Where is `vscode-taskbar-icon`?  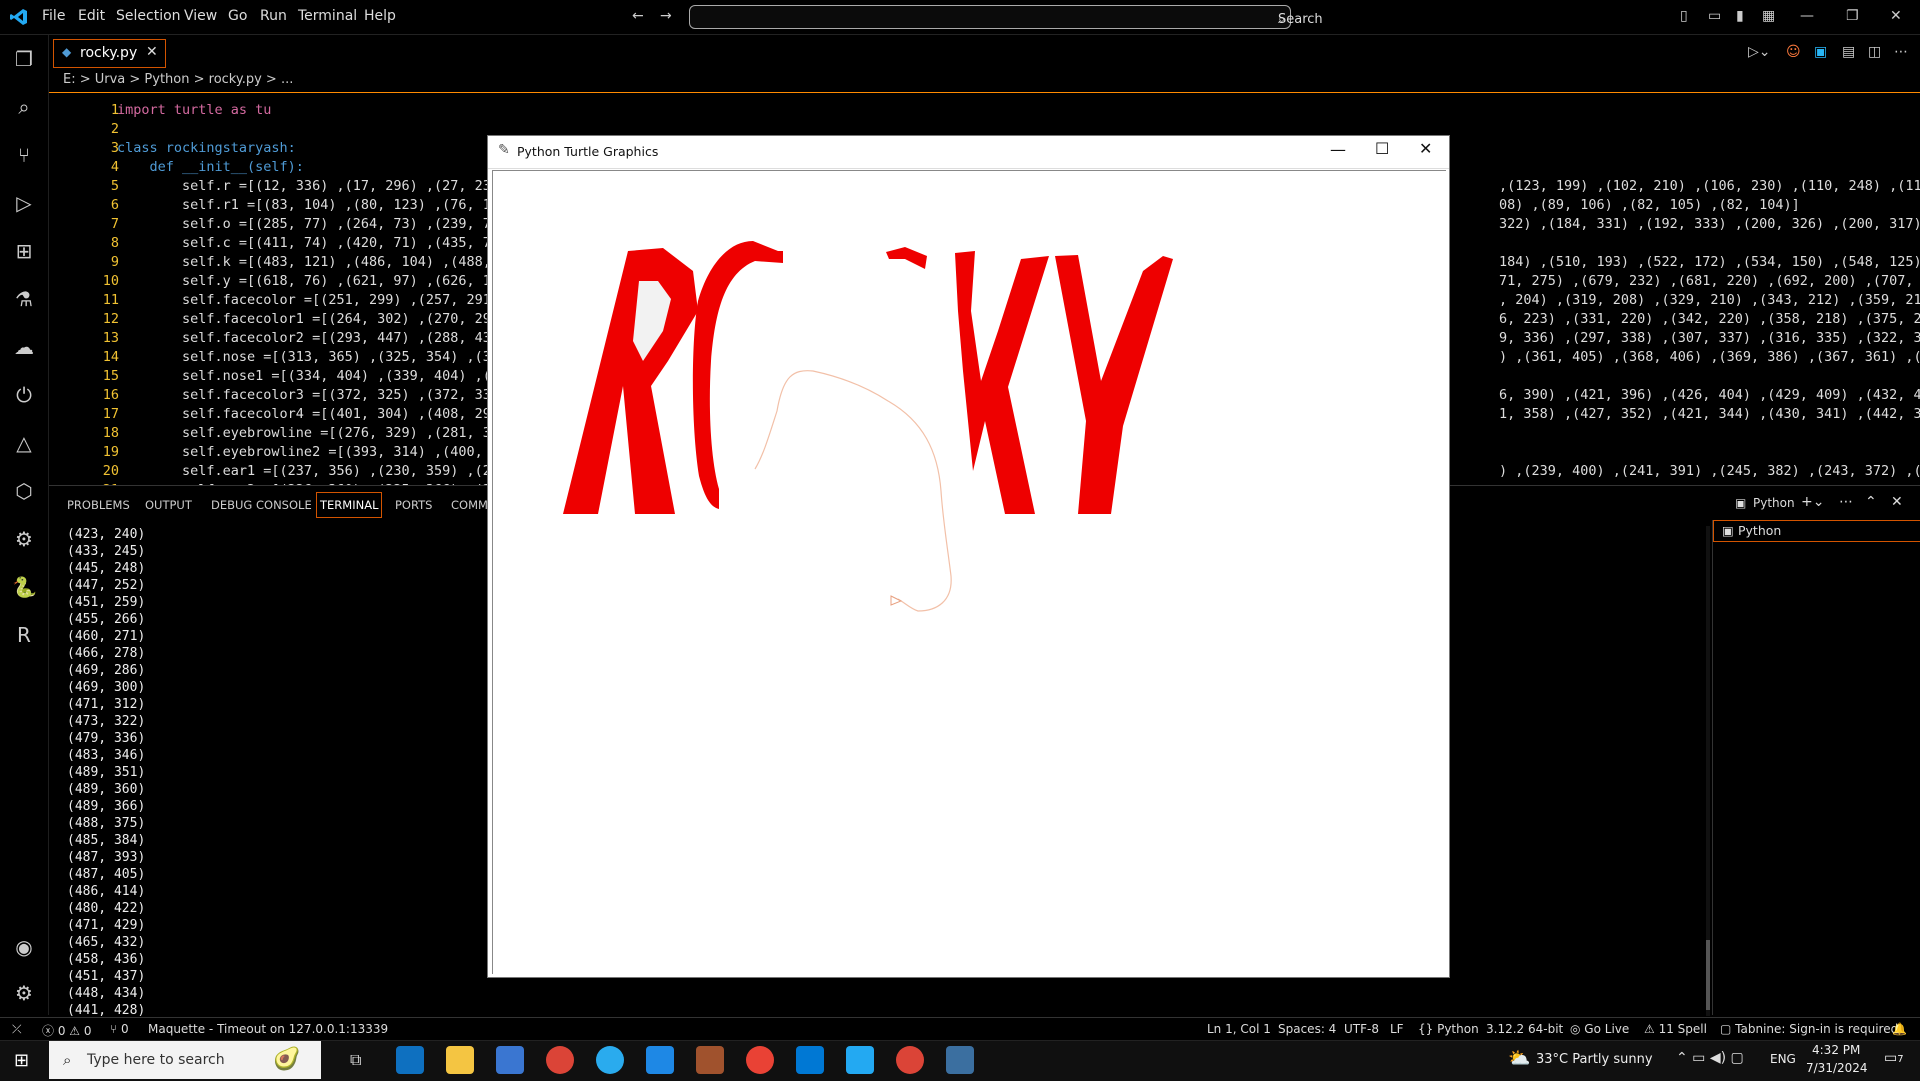
vscode-taskbar-icon is located at coordinates (860, 1060).